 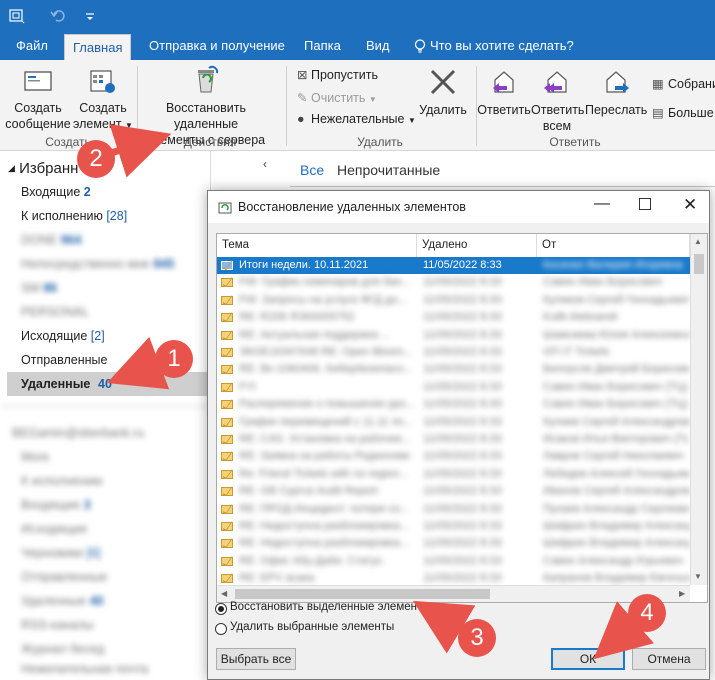 I want to click on folder-outbox: Исходящие [2], so click(x=63, y=336).